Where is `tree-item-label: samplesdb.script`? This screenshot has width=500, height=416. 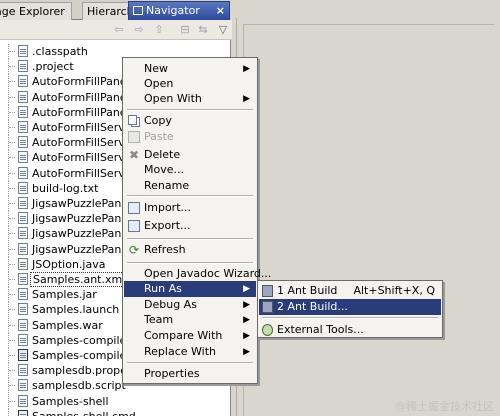 tree-item-label: samplesdb.script is located at coordinates (79, 386).